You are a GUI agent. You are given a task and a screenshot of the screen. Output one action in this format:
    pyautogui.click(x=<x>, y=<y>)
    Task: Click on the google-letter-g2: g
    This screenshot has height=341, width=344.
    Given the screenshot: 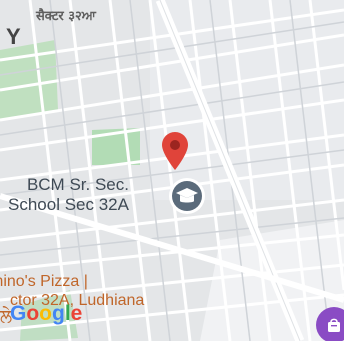 What is the action you would take?
    pyautogui.click(x=58, y=313)
    